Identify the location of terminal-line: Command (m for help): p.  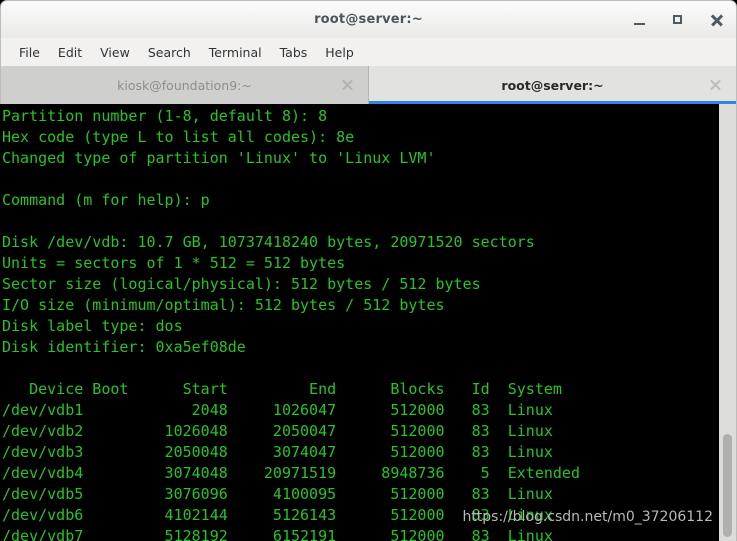
(106, 200).